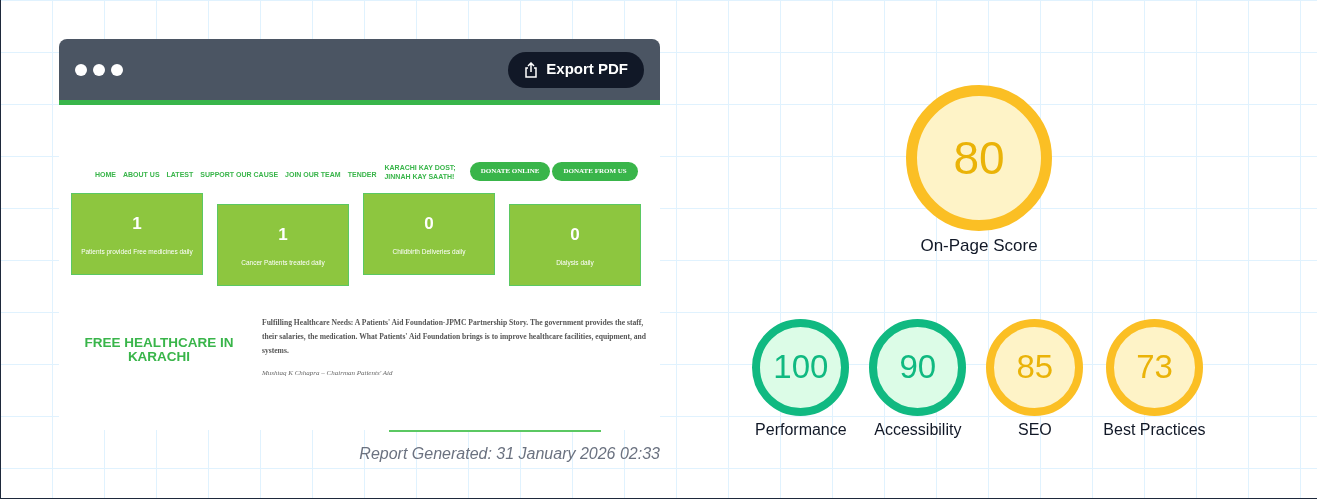 This screenshot has width=1317, height=499. I want to click on report-generated-text: Report Generated: 31 January 2026 02:33, so click(509, 454).